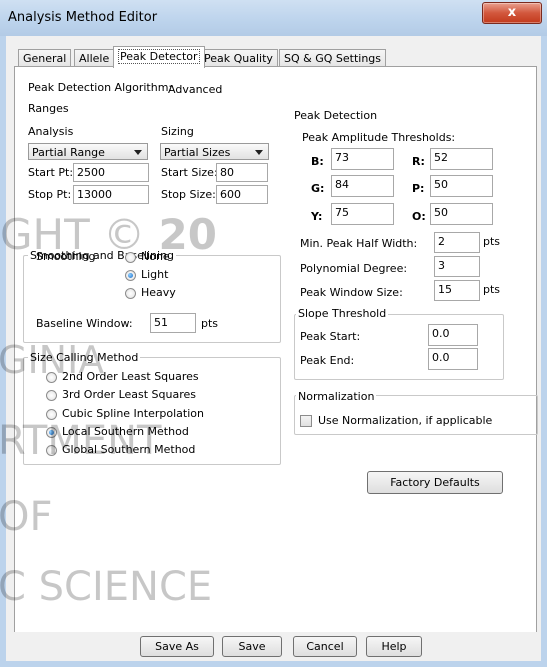 Image resolution: width=547 pixels, height=667 pixels. I want to click on factory-defaults-button: Factory Defaults, so click(435, 482).